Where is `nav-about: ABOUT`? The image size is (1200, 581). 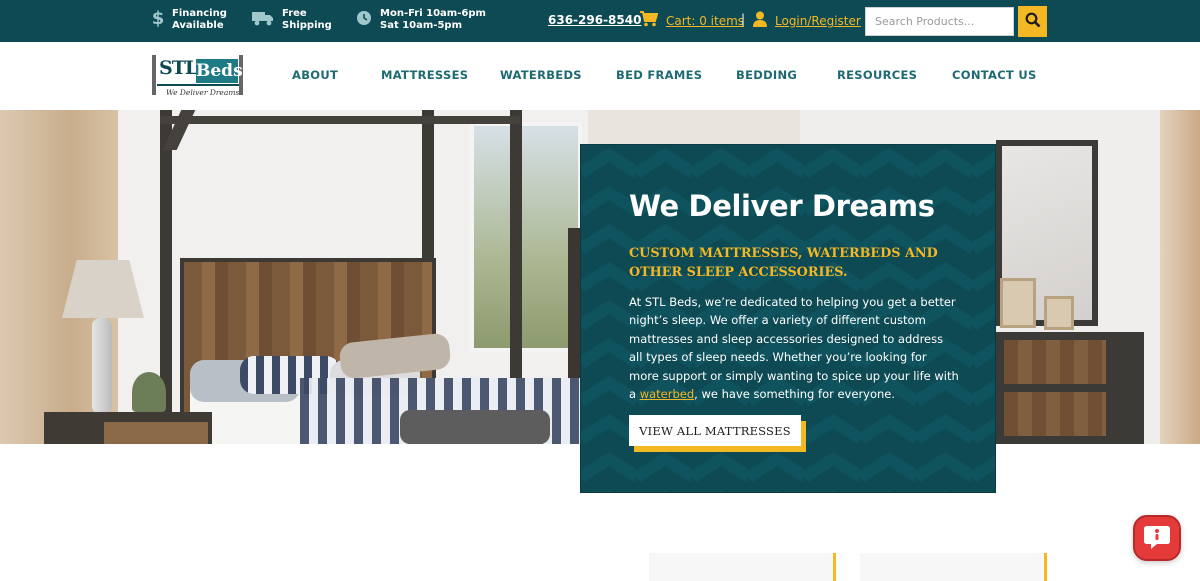
nav-about: ABOUT is located at coordinates (315, 75).